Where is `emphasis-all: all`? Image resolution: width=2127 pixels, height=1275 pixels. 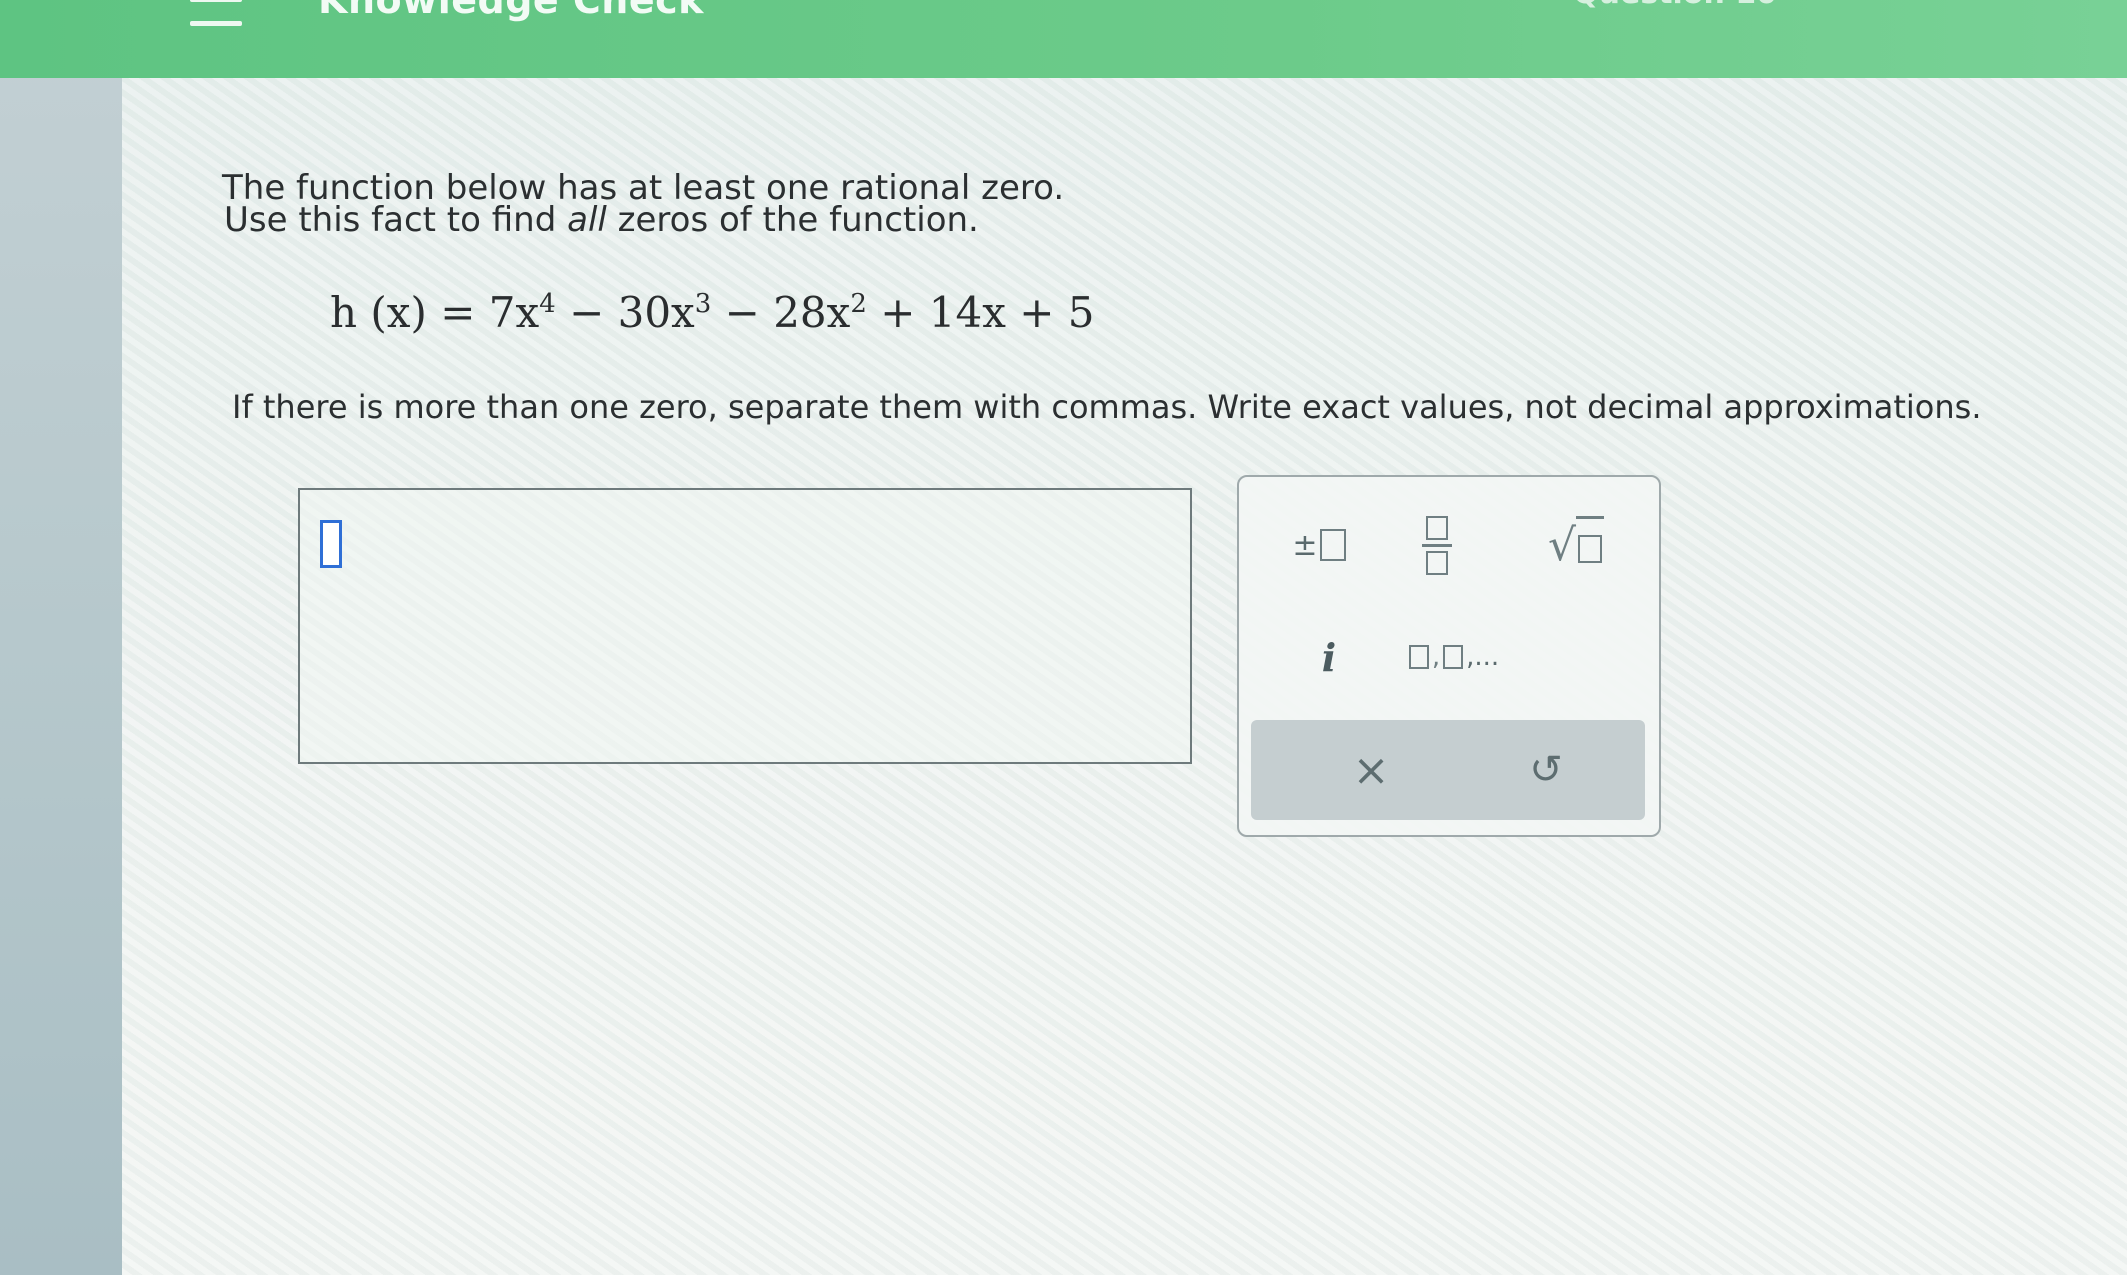 emphasis-all: all is located at coordinates (587, 220).